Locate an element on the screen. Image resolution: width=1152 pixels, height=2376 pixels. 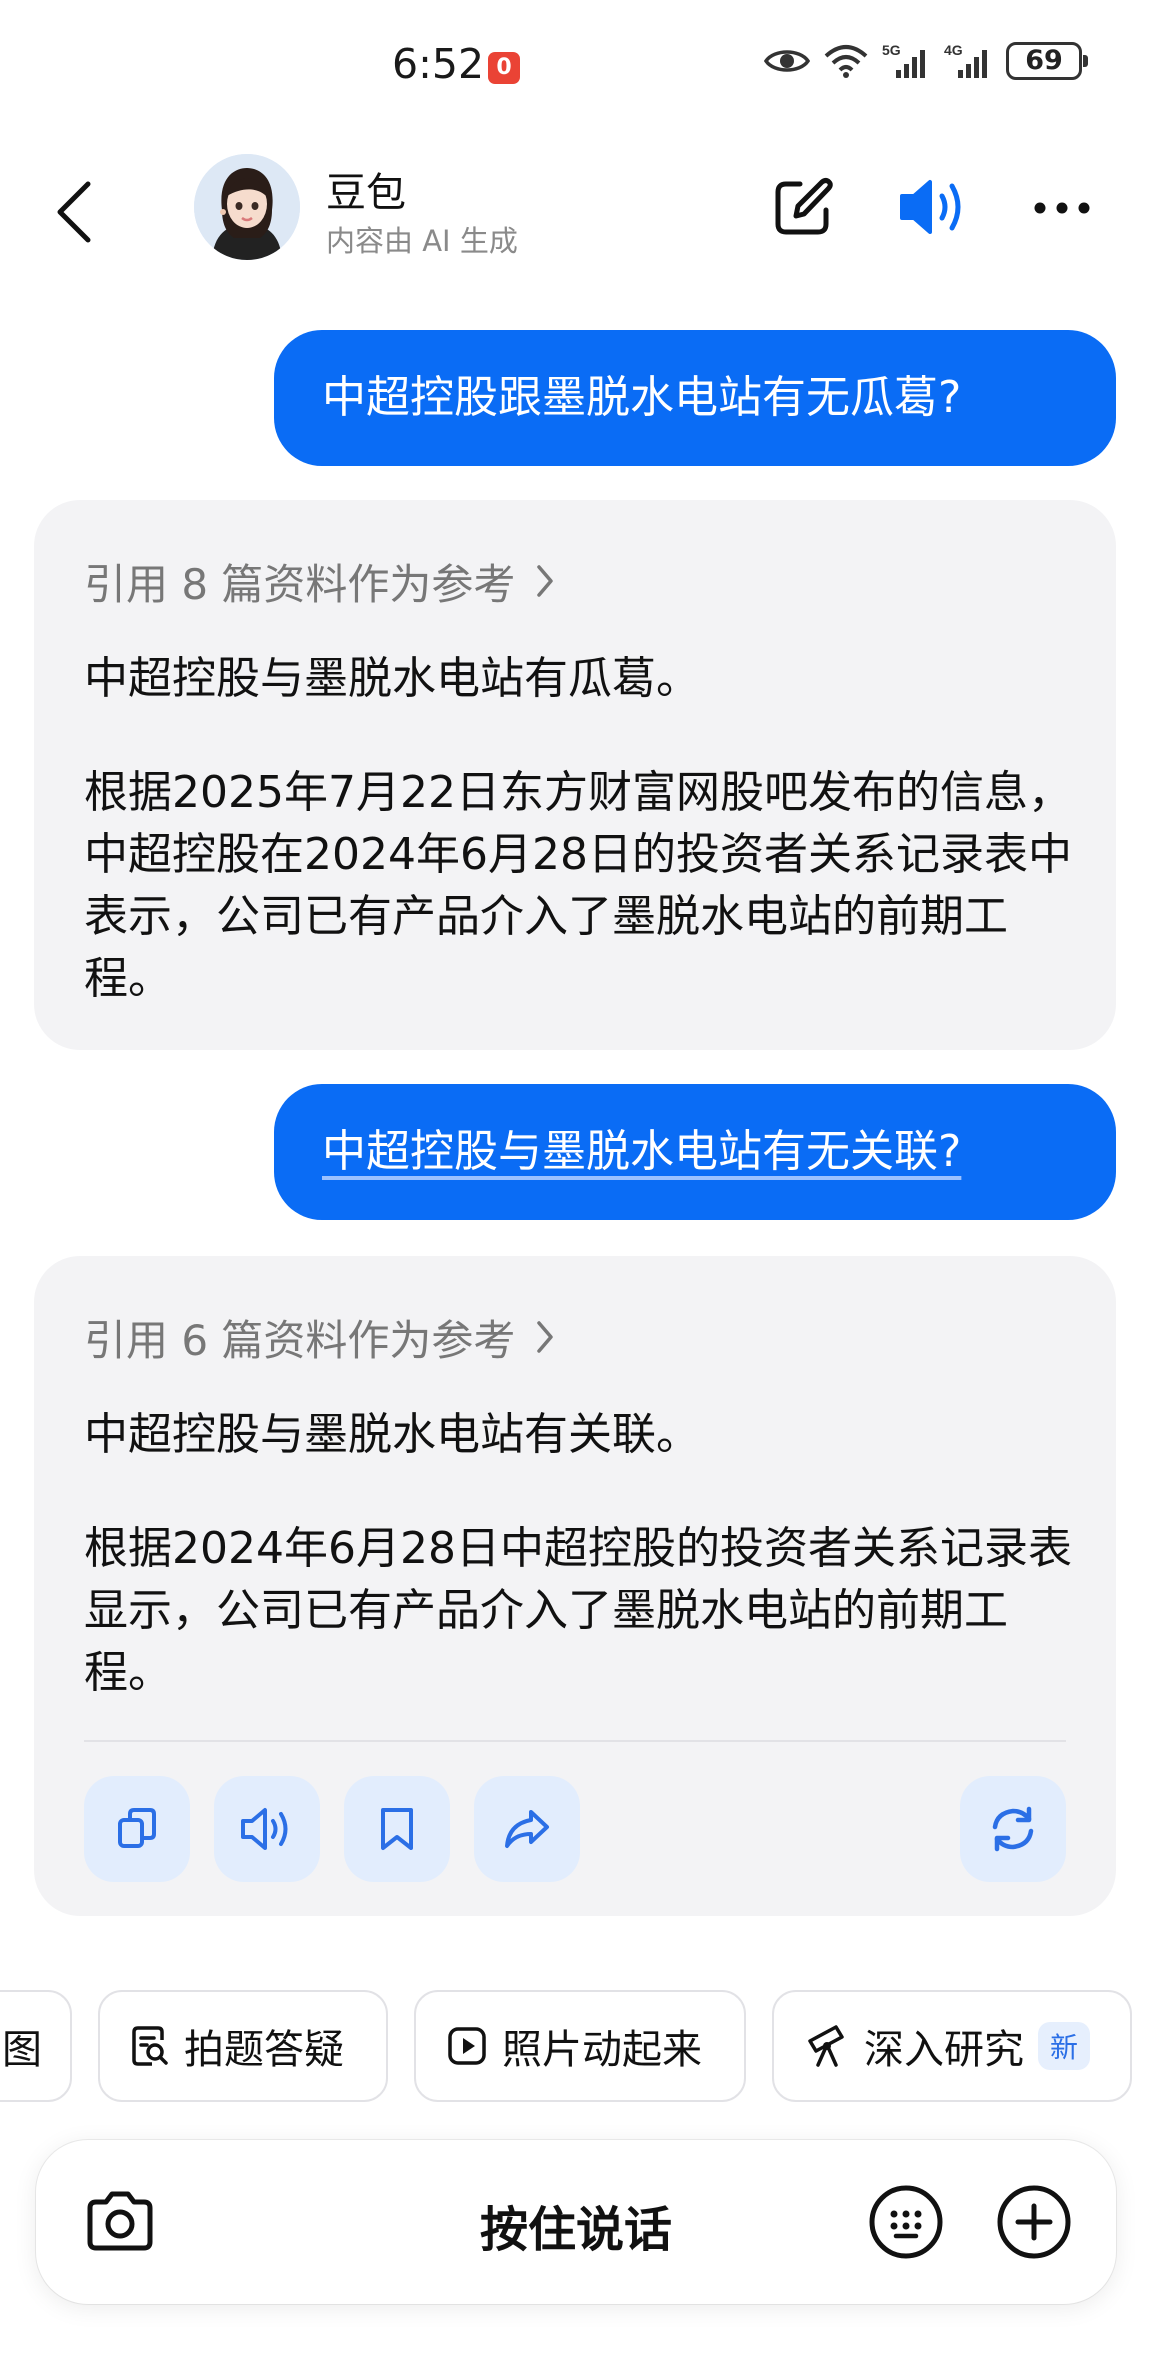
more-menu-button is located at coordinates (1062, 208).